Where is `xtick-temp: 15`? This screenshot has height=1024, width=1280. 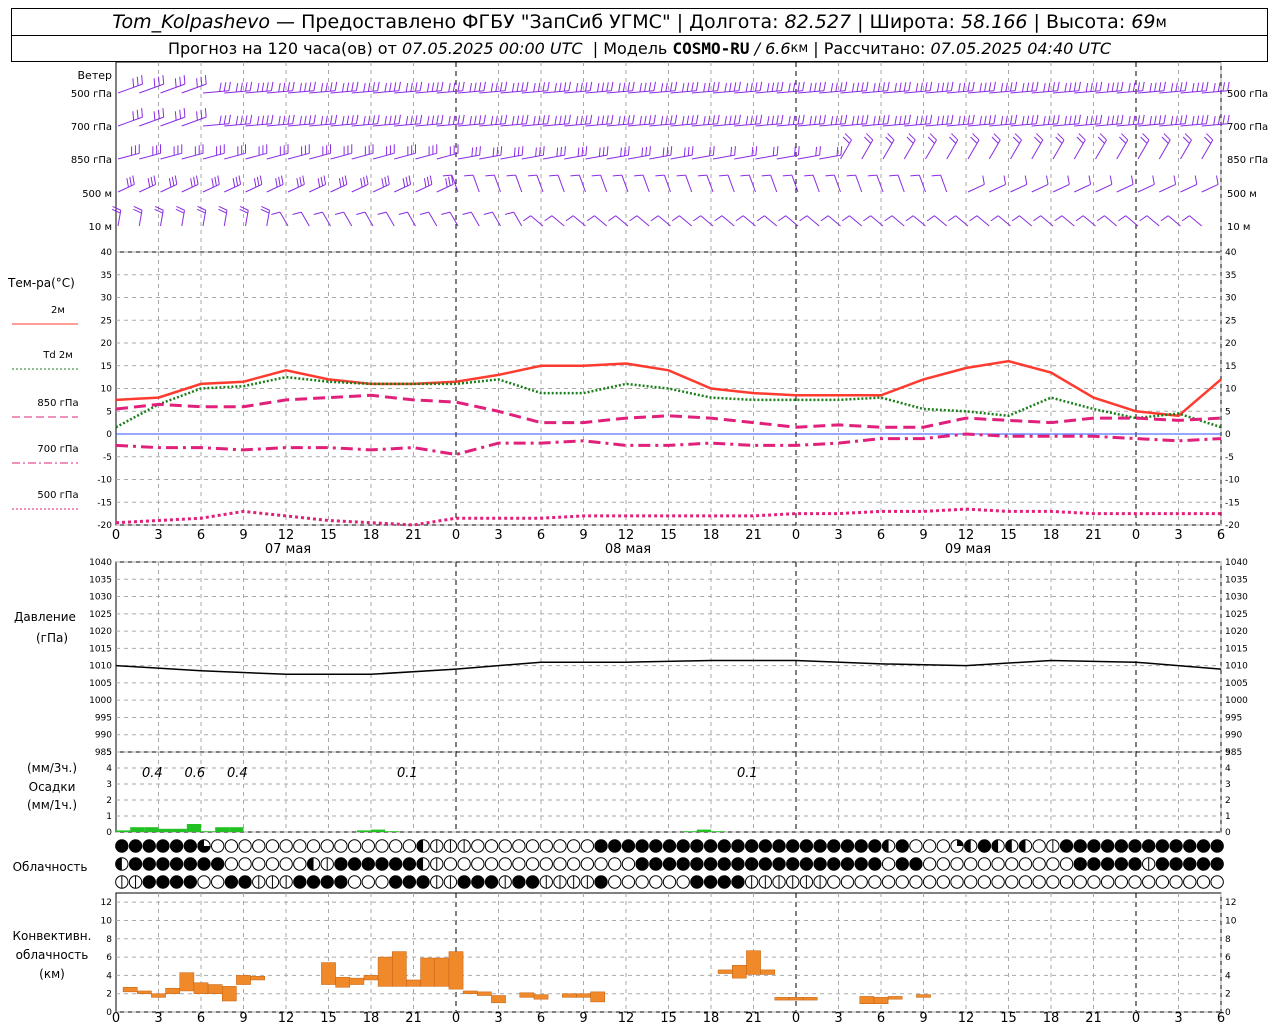
xtick-temp: 15 is located at coordinates (1008, 535).